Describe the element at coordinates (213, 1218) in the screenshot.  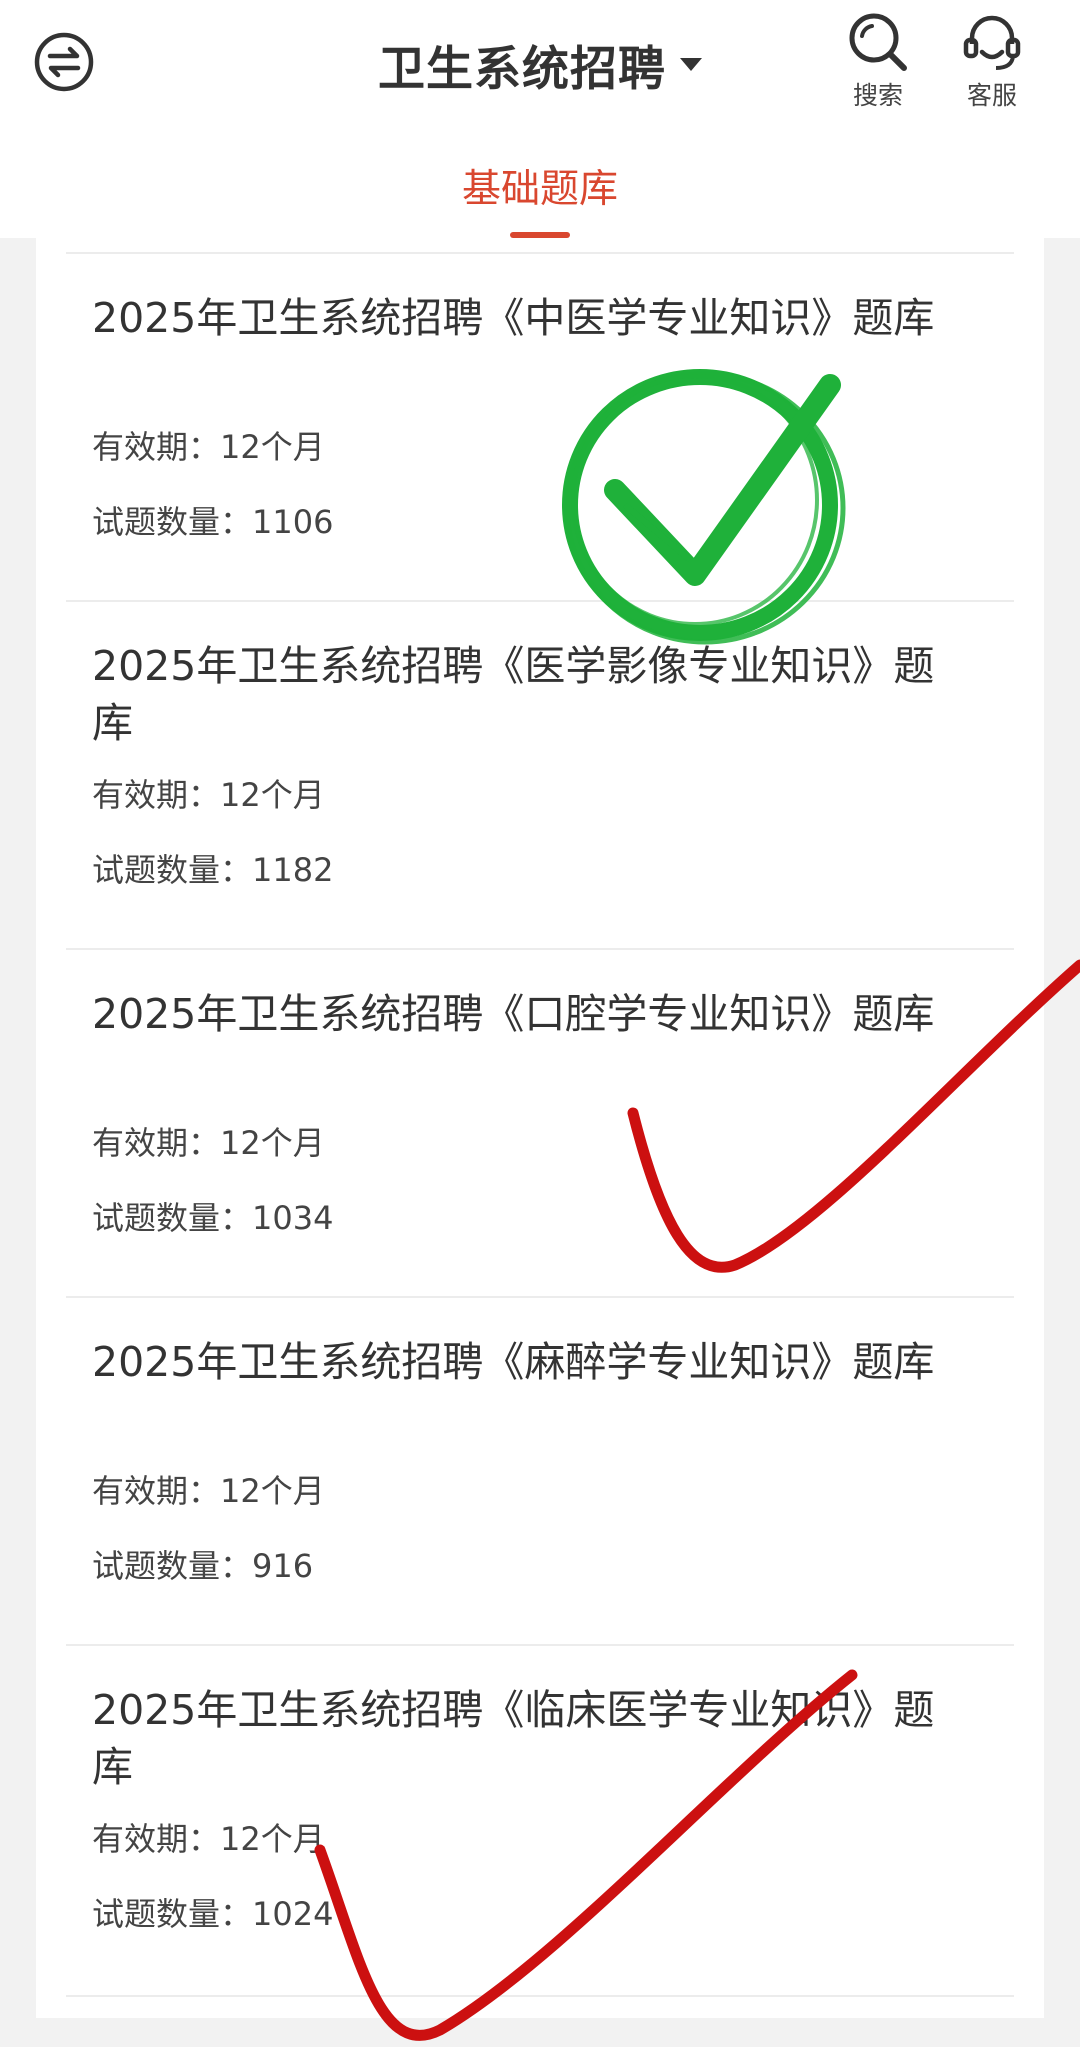
I see `item-question-count: 试题数量：1034` at that location.